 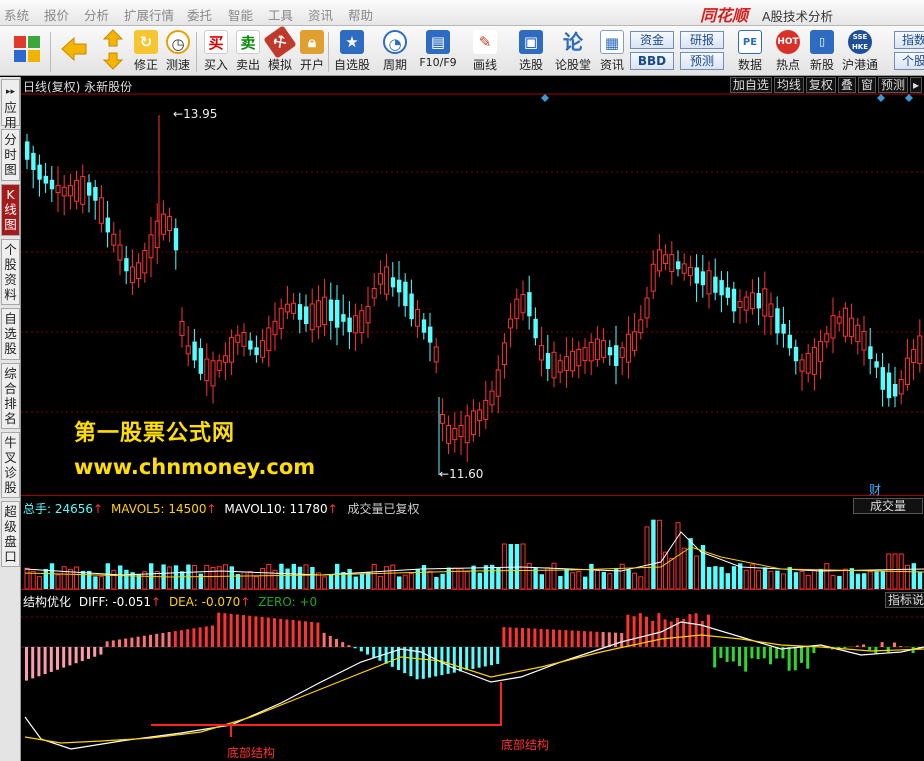 What do you see at coordinates (27, 56) in the screenshot?
I see `layout-icon` at bounding box center [27, 56].